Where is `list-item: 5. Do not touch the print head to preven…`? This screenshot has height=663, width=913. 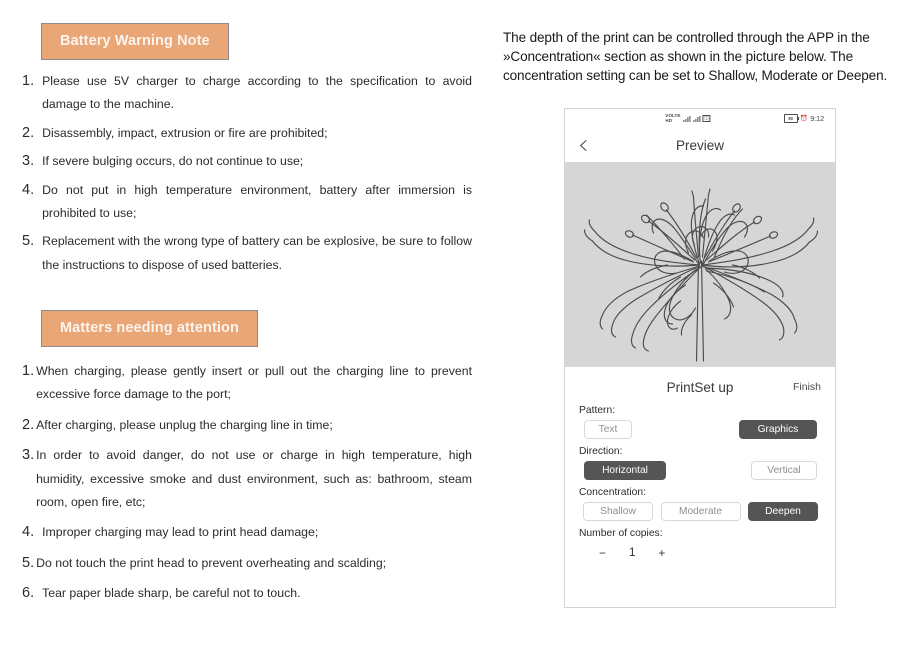 list-item: 5. Do not touch the print head to preven… is located at coordinates (247, 563).